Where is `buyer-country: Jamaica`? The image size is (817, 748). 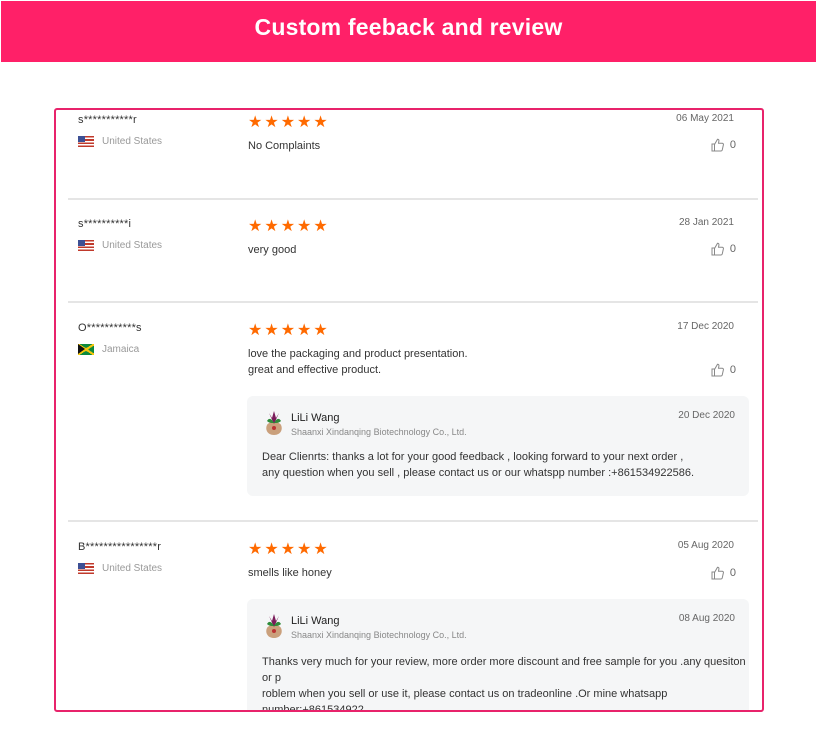 buyer-country: Jamaica is located at coordinates (108, 349).